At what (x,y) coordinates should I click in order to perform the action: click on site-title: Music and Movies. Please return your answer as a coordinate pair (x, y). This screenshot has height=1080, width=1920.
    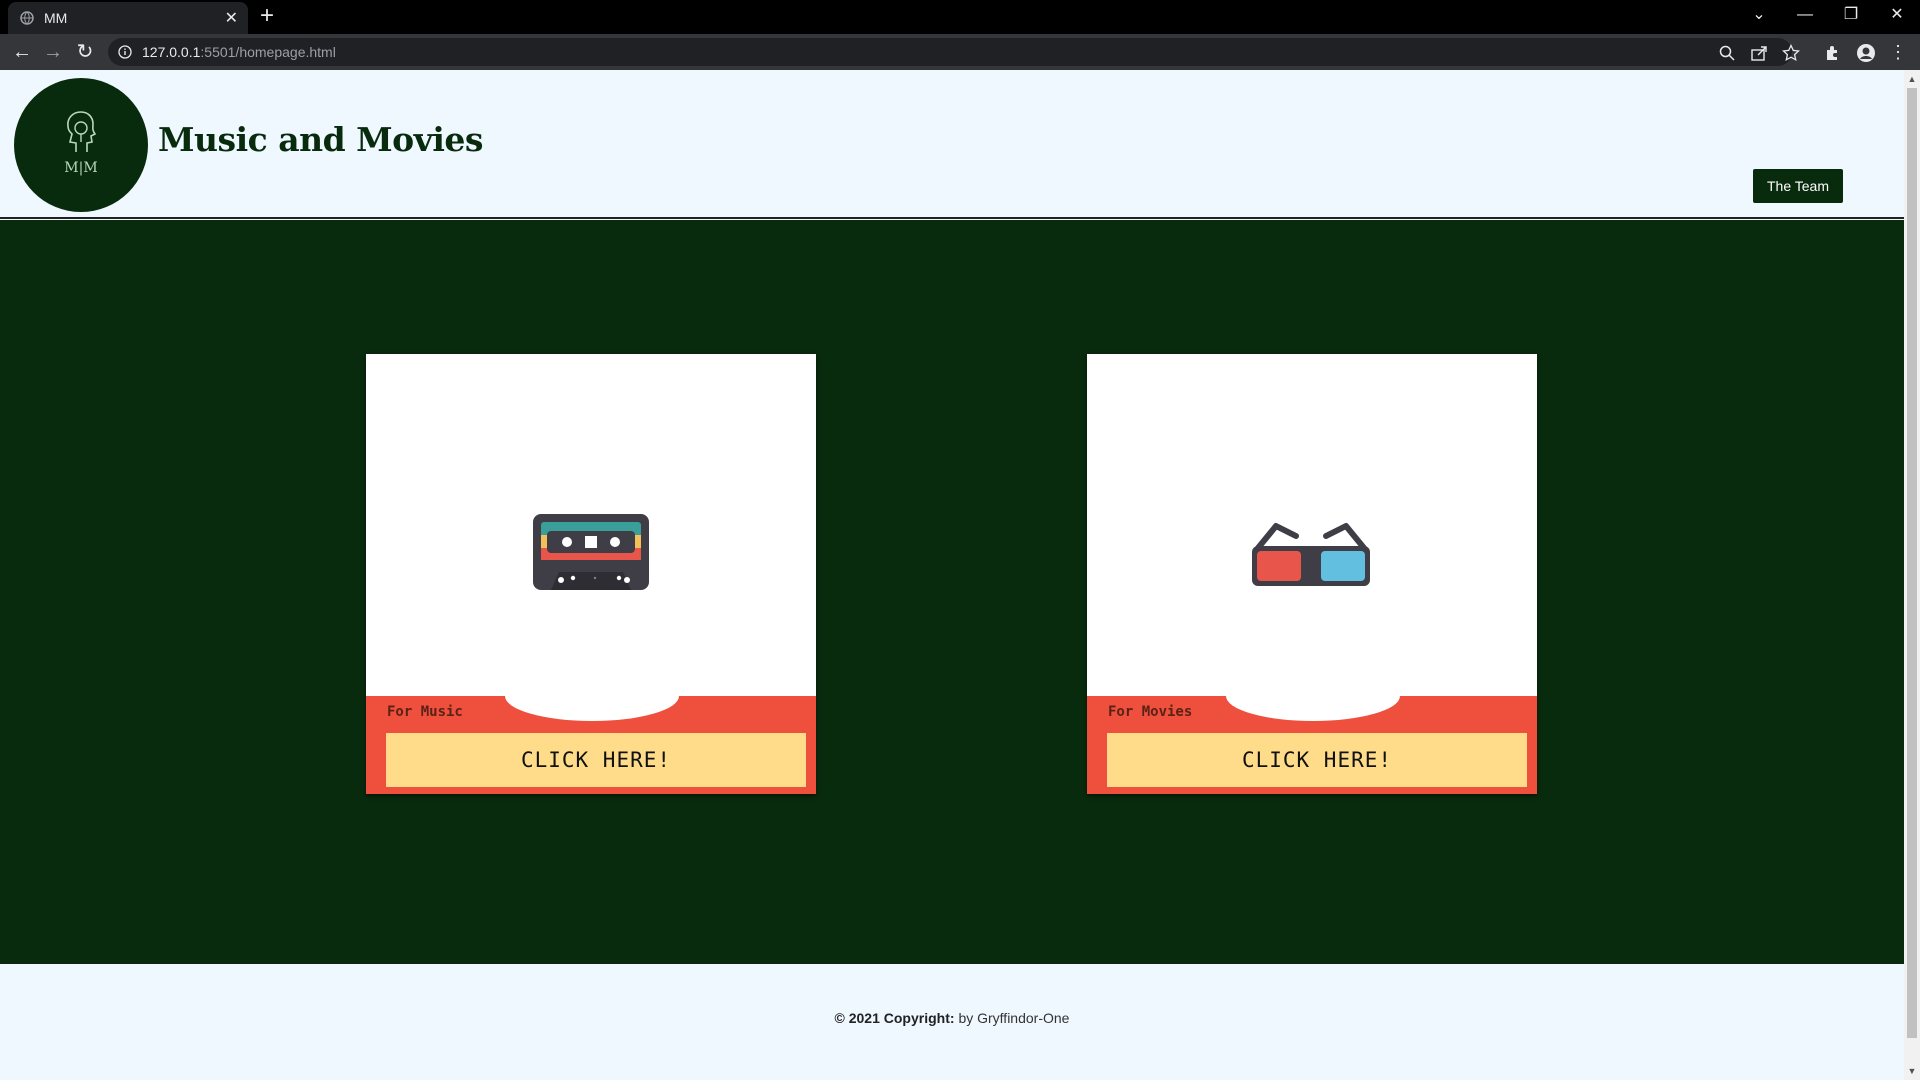
    Looking at the image, I should click on (320, 139).